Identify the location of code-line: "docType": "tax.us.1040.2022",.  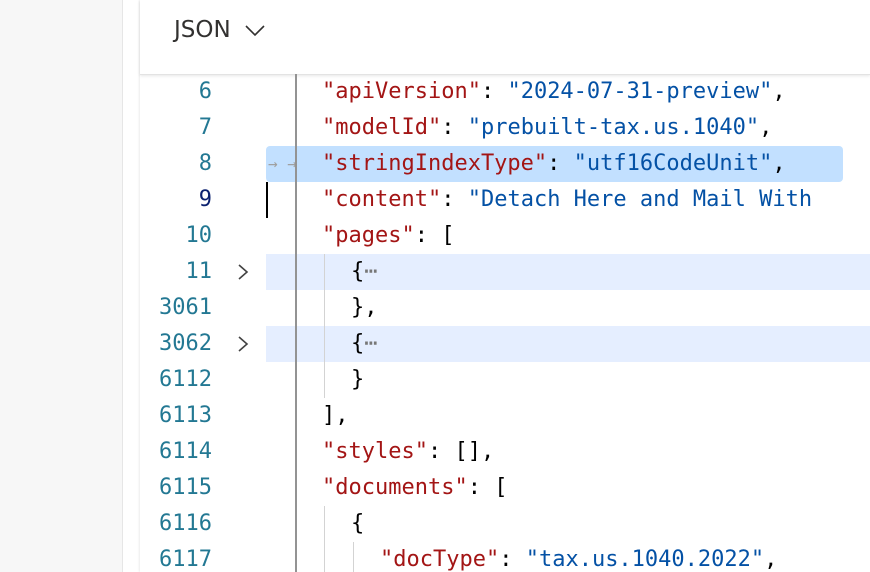
(578, 557).